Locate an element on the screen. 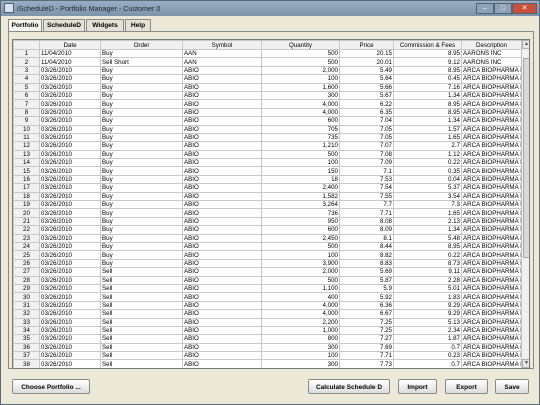 This screenshot has height=405, width=540. price-cell: 7.25 is located at coordinates (366, 322).